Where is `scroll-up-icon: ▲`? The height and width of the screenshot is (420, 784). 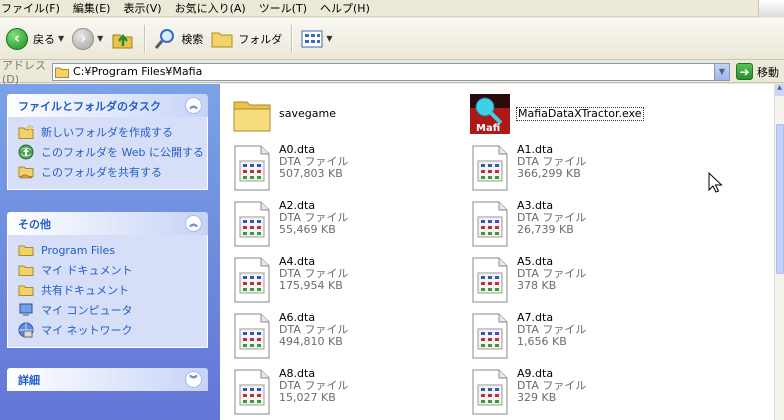
scroll-up-icon: ▲ is located at coordinates (779, 90).